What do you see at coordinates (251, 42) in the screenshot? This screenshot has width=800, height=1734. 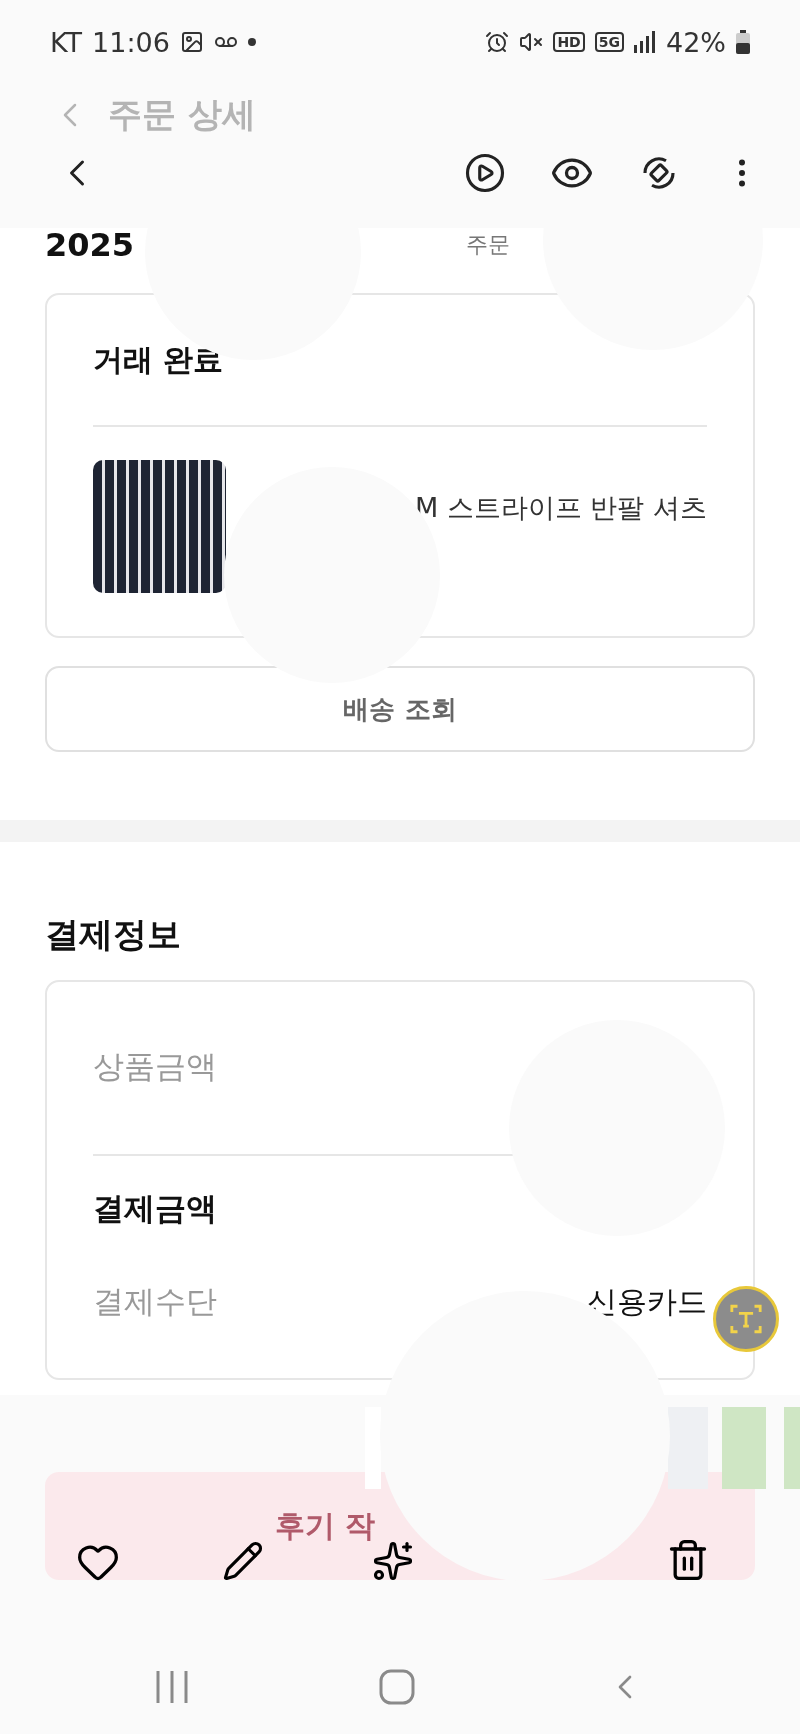 I see `dot-icon` at bounding box center [251, 42].